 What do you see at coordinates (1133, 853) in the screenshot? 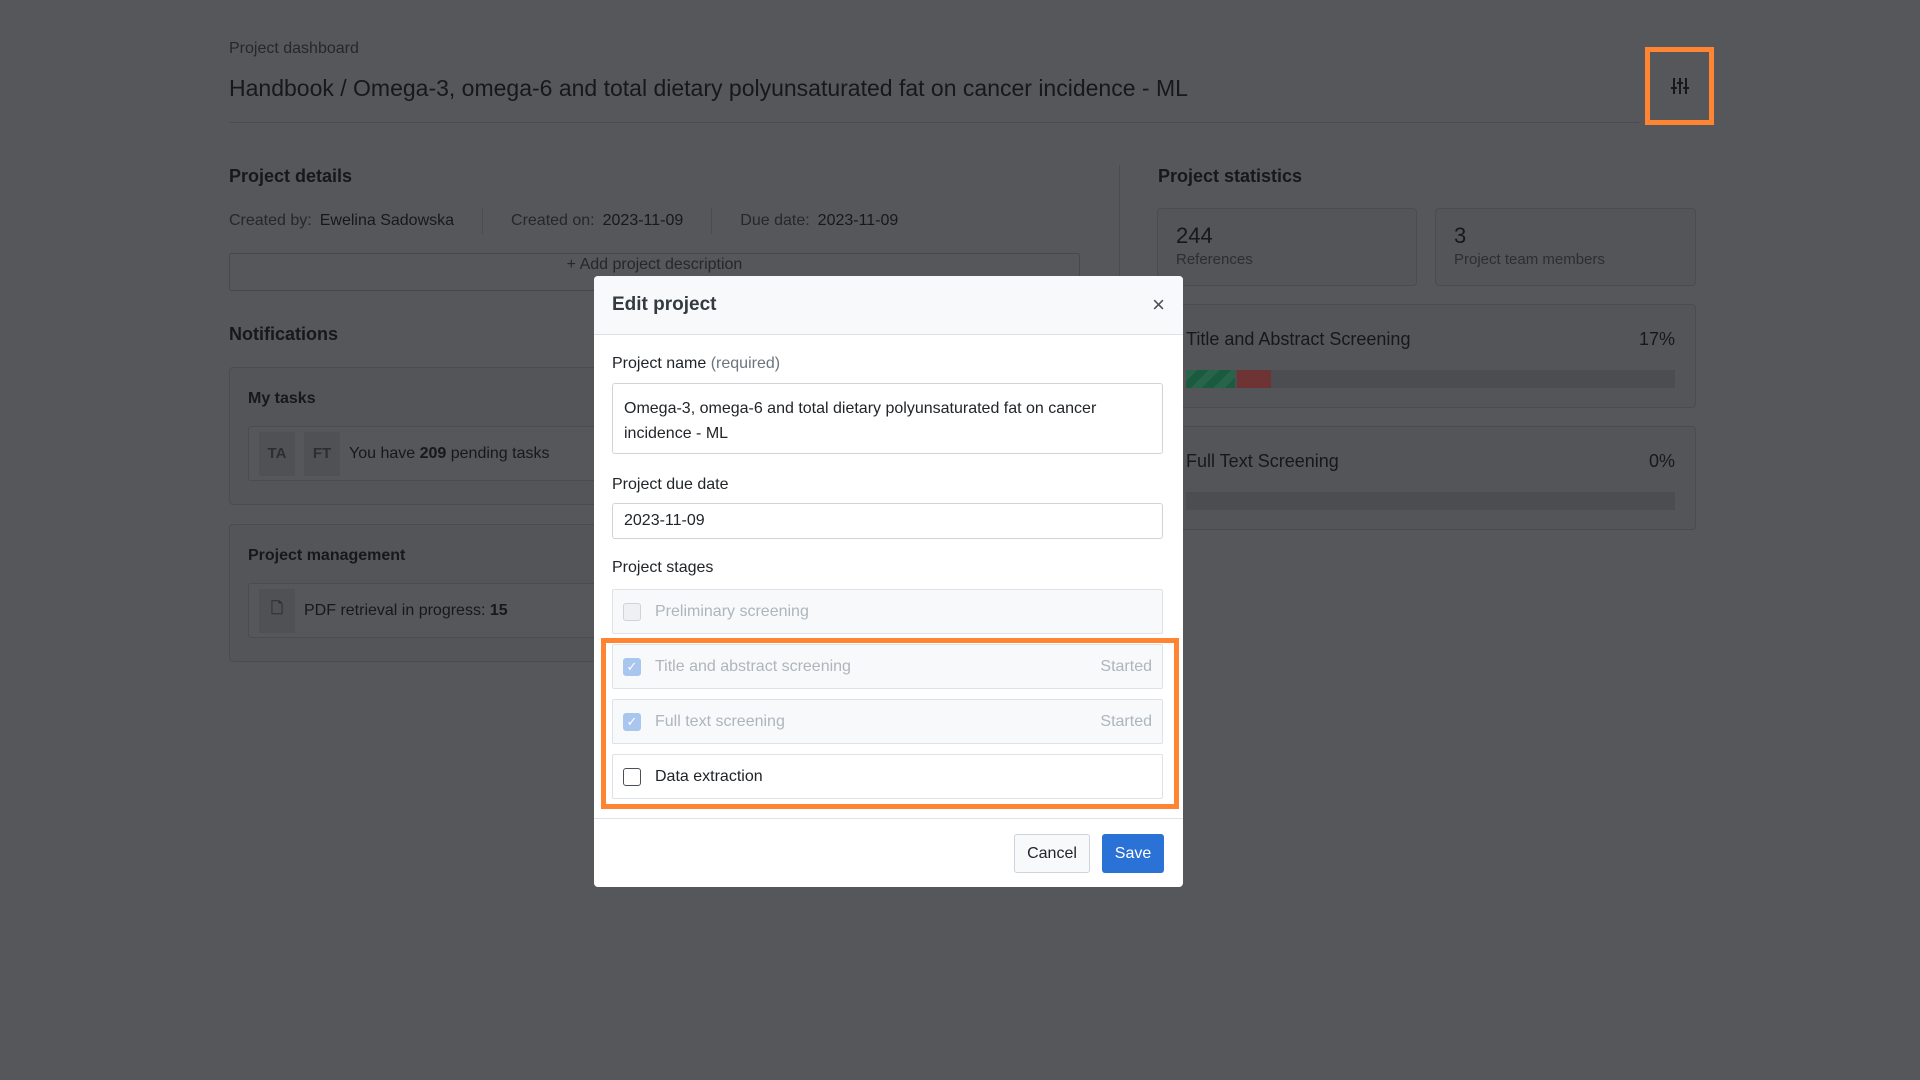
I see `save-button: Save` at bounding box center [1133, 853].